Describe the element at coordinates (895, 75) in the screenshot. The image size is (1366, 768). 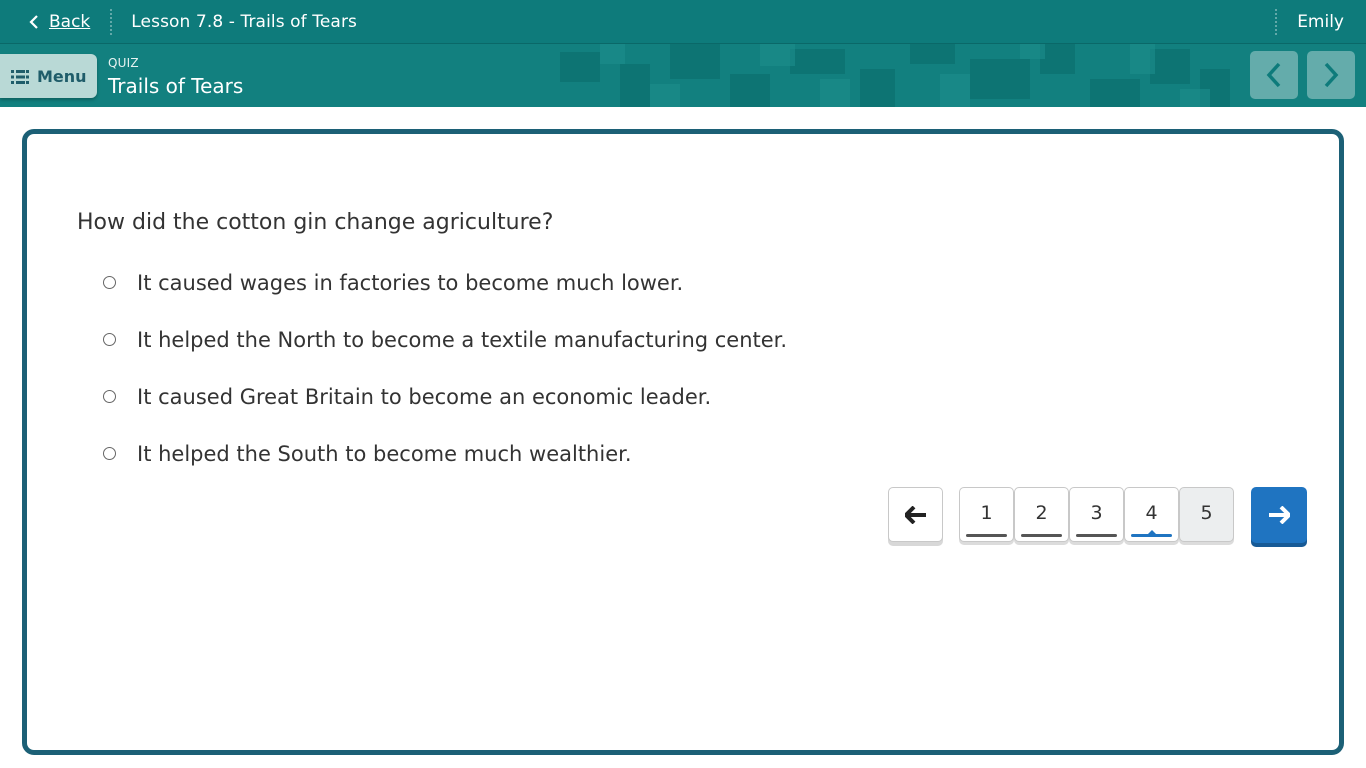
I see `decorative-pattern` at that location.